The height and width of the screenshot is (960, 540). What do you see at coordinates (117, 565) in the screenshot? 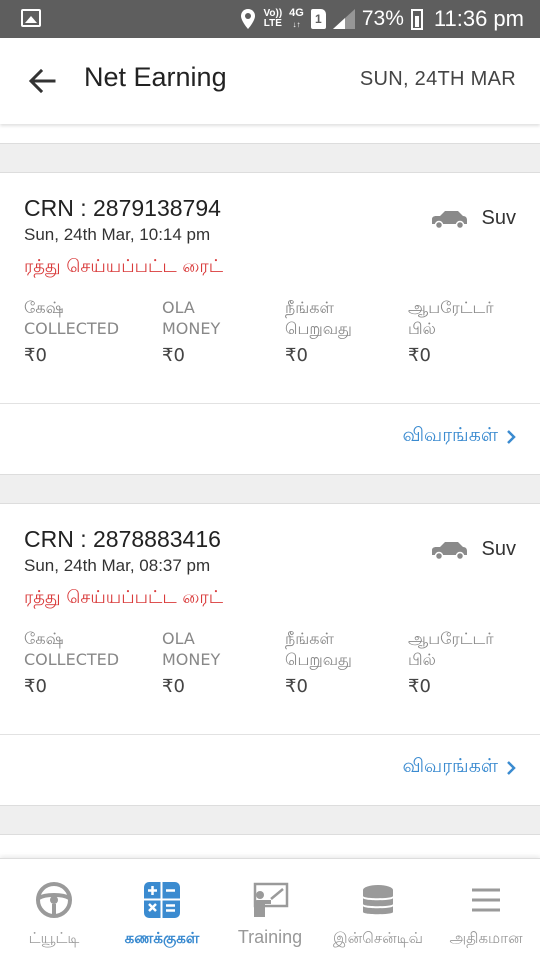
I see `ride-datetime: Sun, 24th Mar, 08:37 pm` at bounding box center [117, 565].